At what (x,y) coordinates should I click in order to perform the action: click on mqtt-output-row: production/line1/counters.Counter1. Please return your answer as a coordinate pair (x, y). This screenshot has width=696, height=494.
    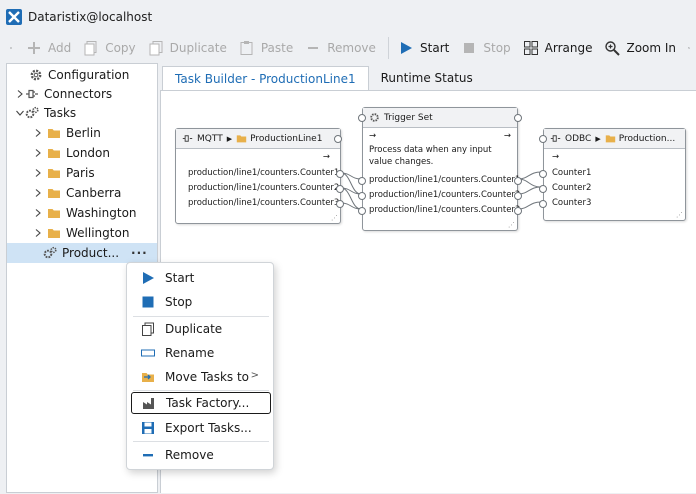
    Looking at the image, I should click on (263, 173).